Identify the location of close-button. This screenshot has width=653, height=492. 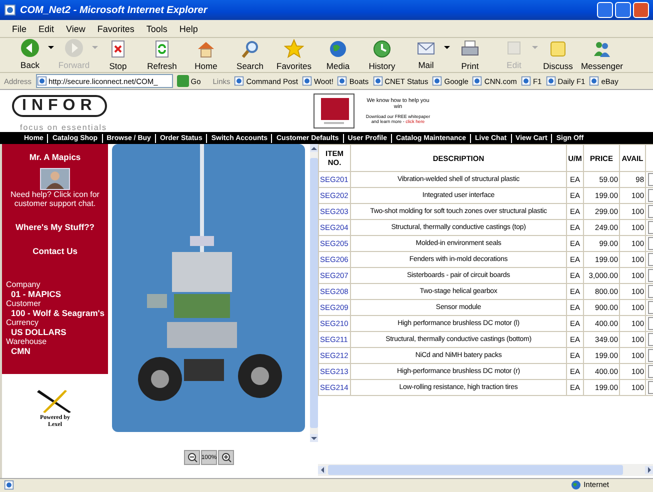
(641, 10).